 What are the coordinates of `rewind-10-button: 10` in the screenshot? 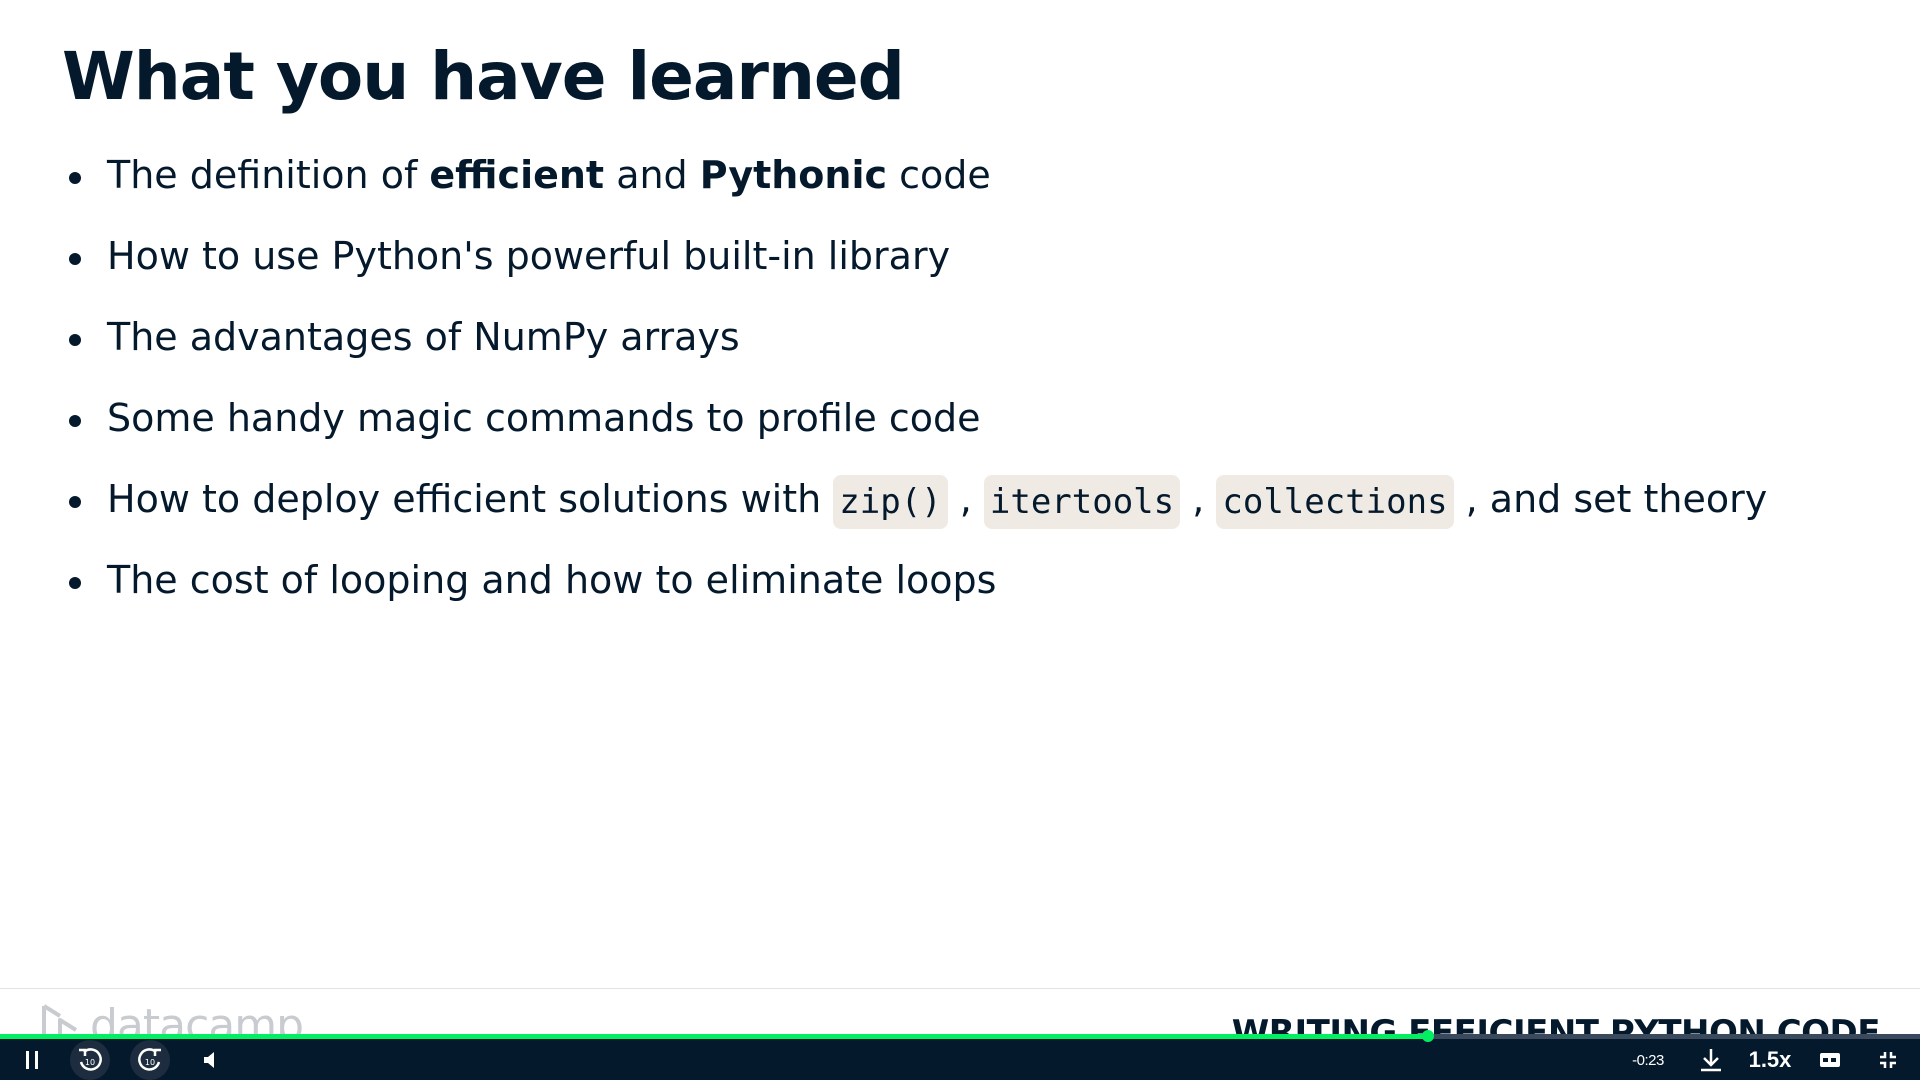 It's located at (90, 1060).